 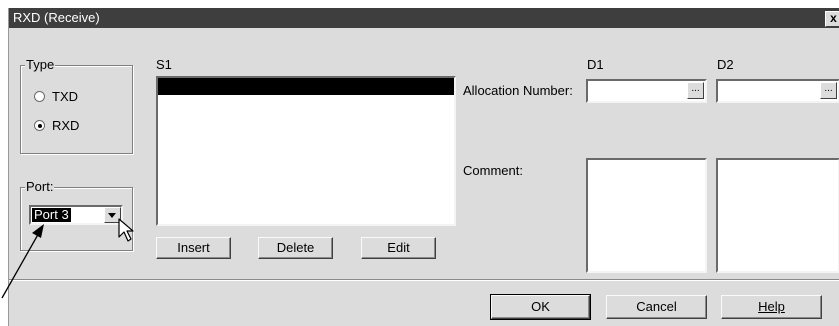 I want to click on allocation-number-label: Allocation Number:, so click(x=518, y=90).